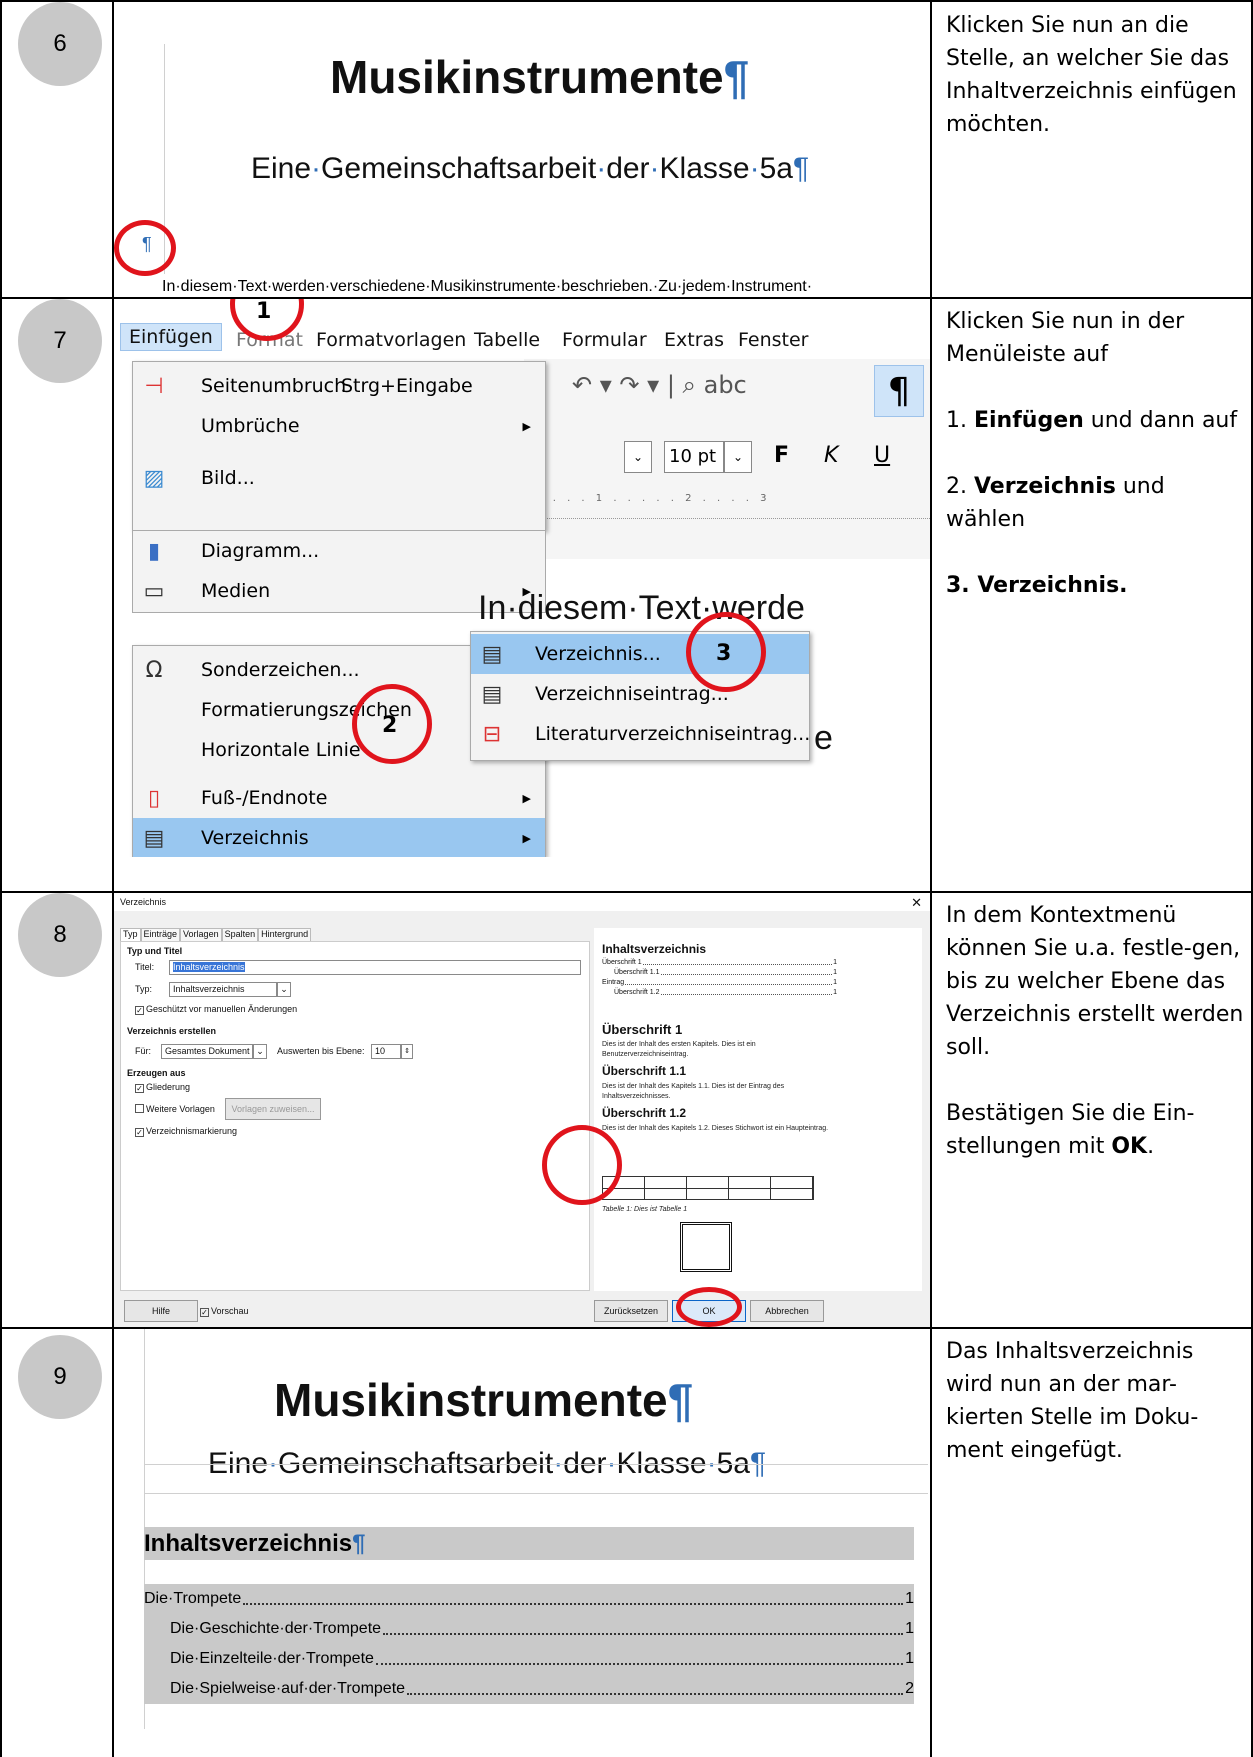  What do you see at coordinates (224, 1311) in the screenshot?
I see `preview-checkbox: ✓ Vorschau` at bounding box center [224, 1311].